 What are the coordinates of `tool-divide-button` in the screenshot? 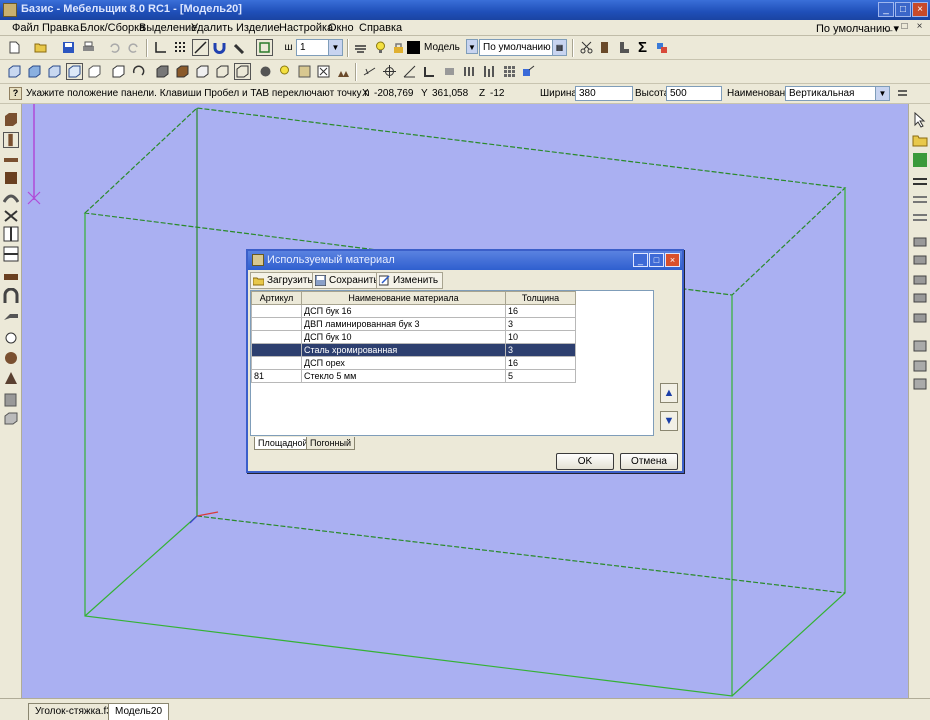 It's located at (11, 254).